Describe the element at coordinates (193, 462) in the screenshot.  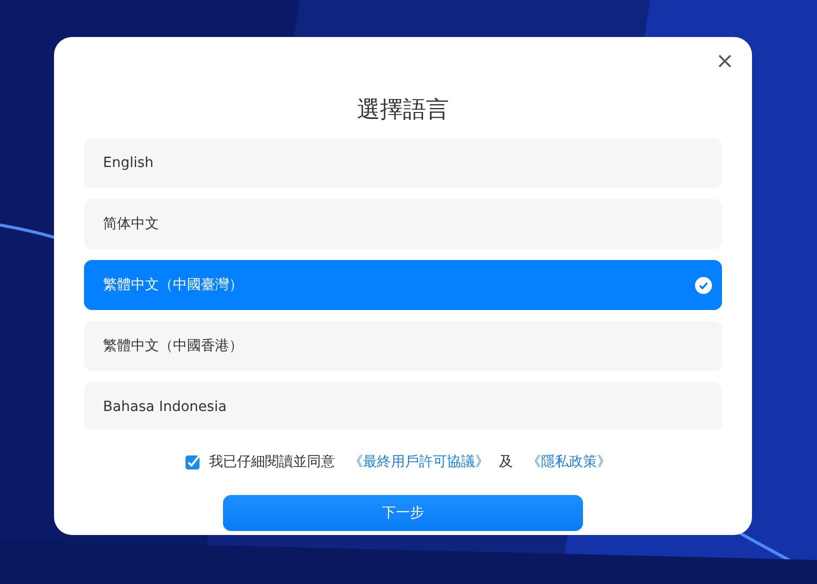
I see `agreement-checkbox` at that location.